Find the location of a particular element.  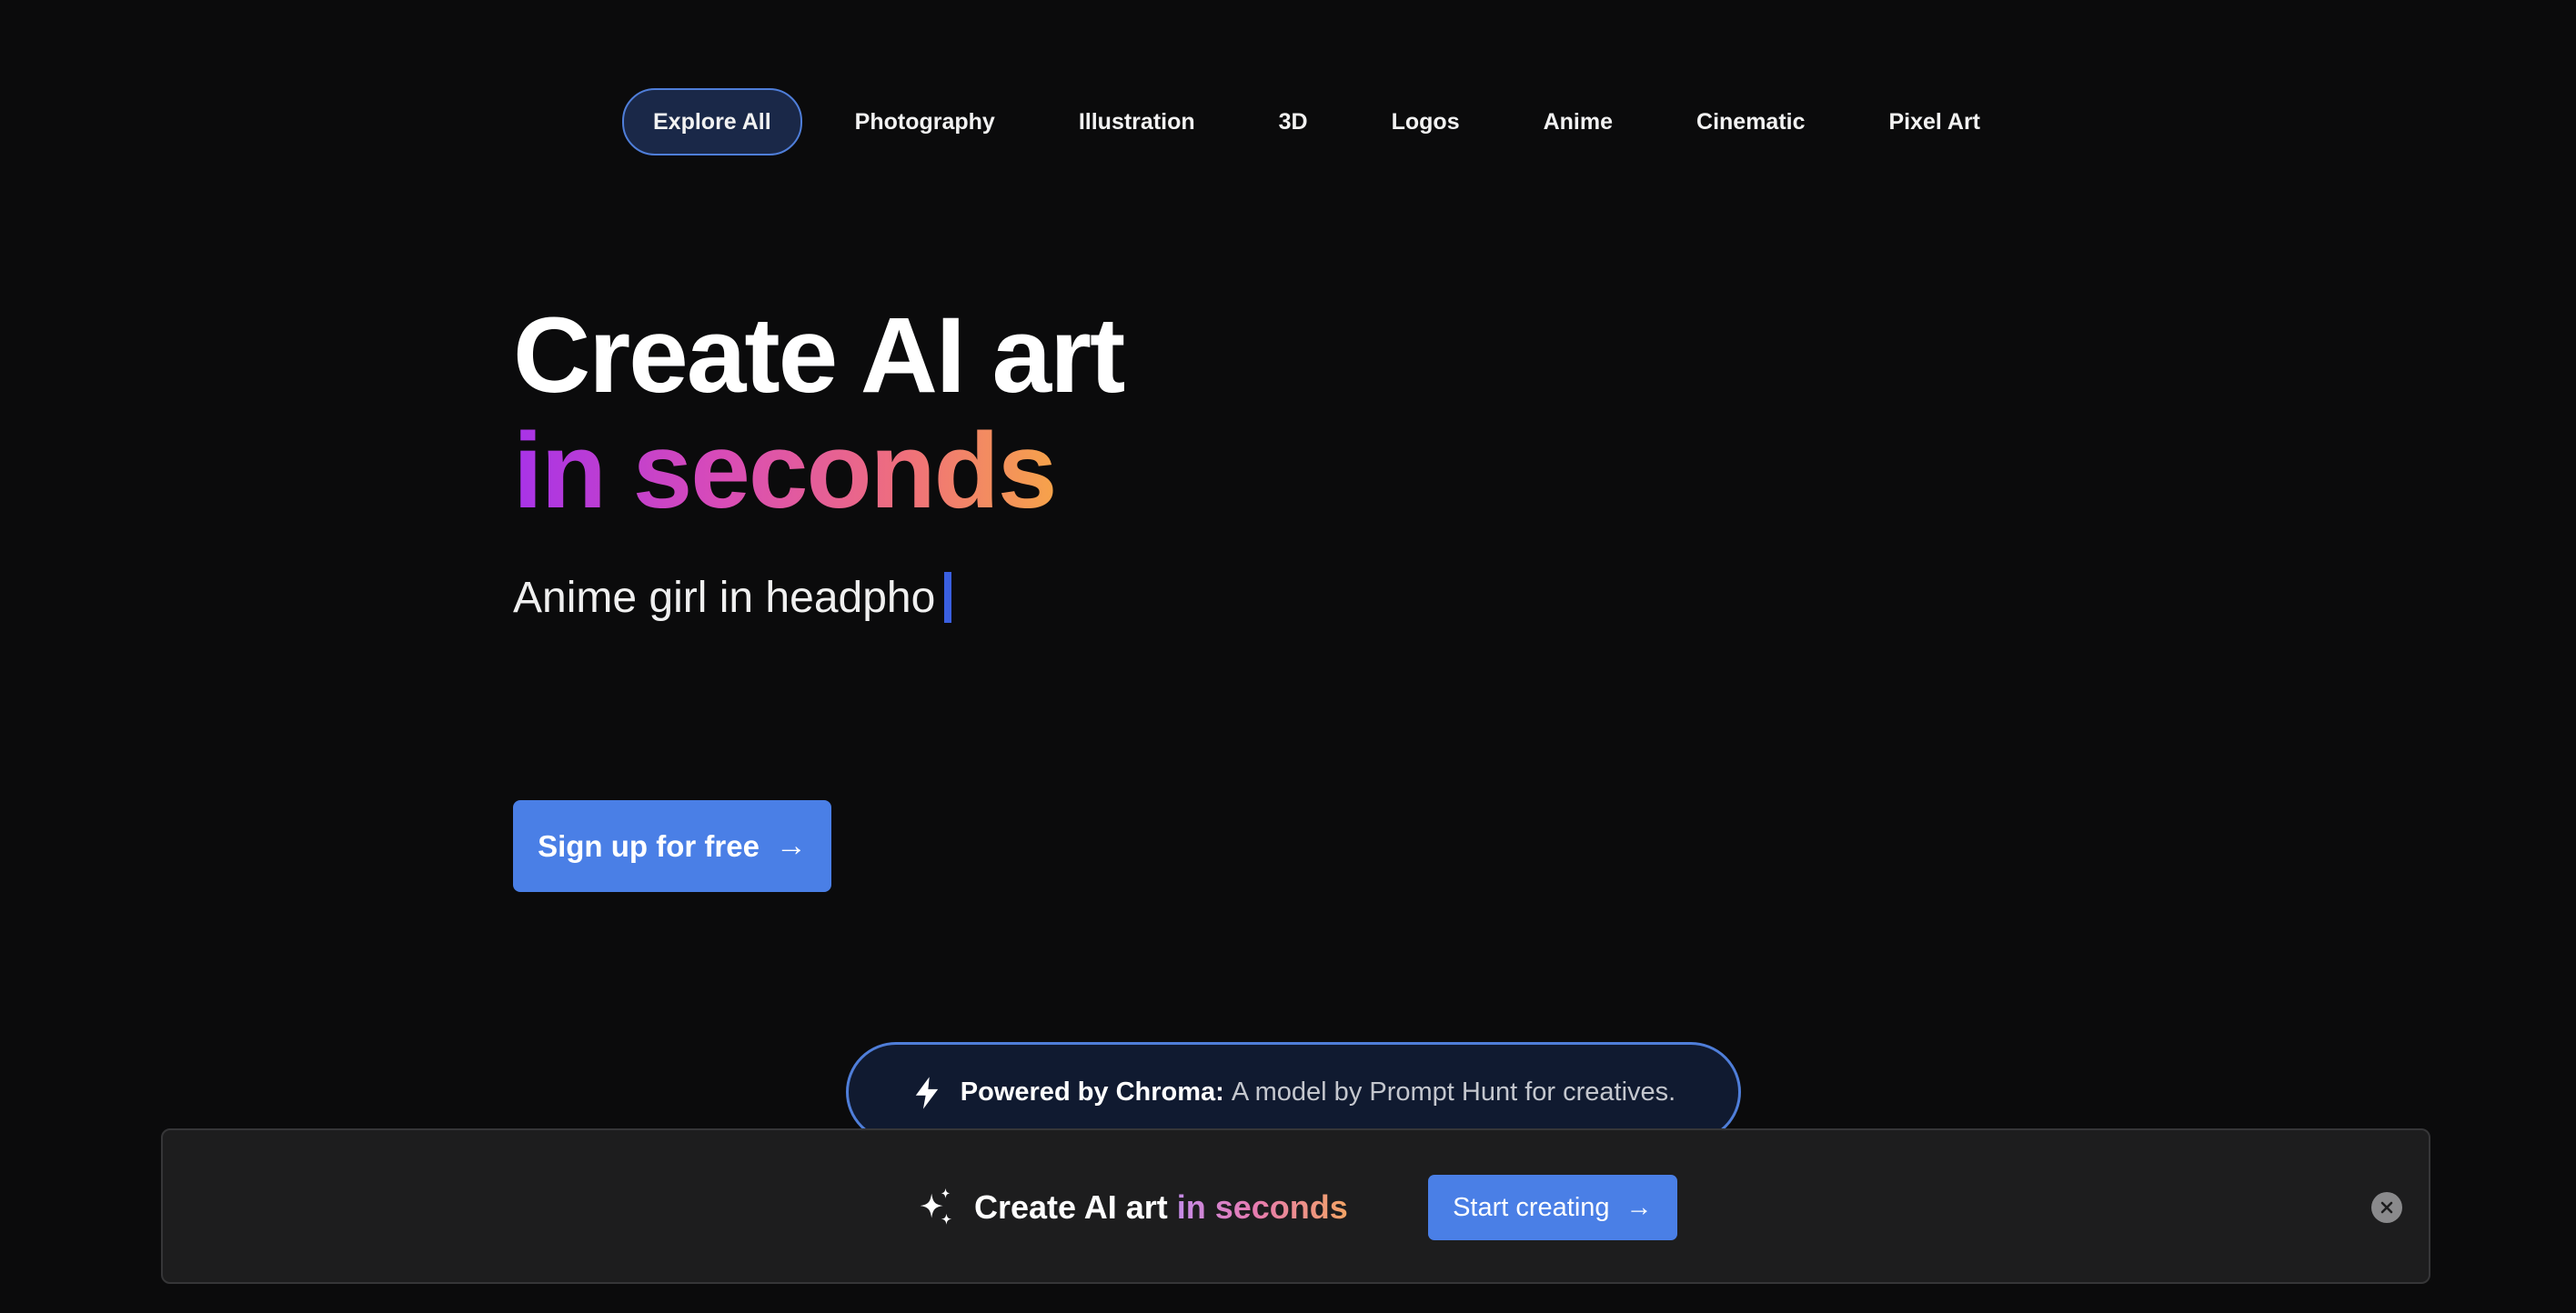

typing-prompt-text: Anime girl in headpho is located at coordinates (724, 598).